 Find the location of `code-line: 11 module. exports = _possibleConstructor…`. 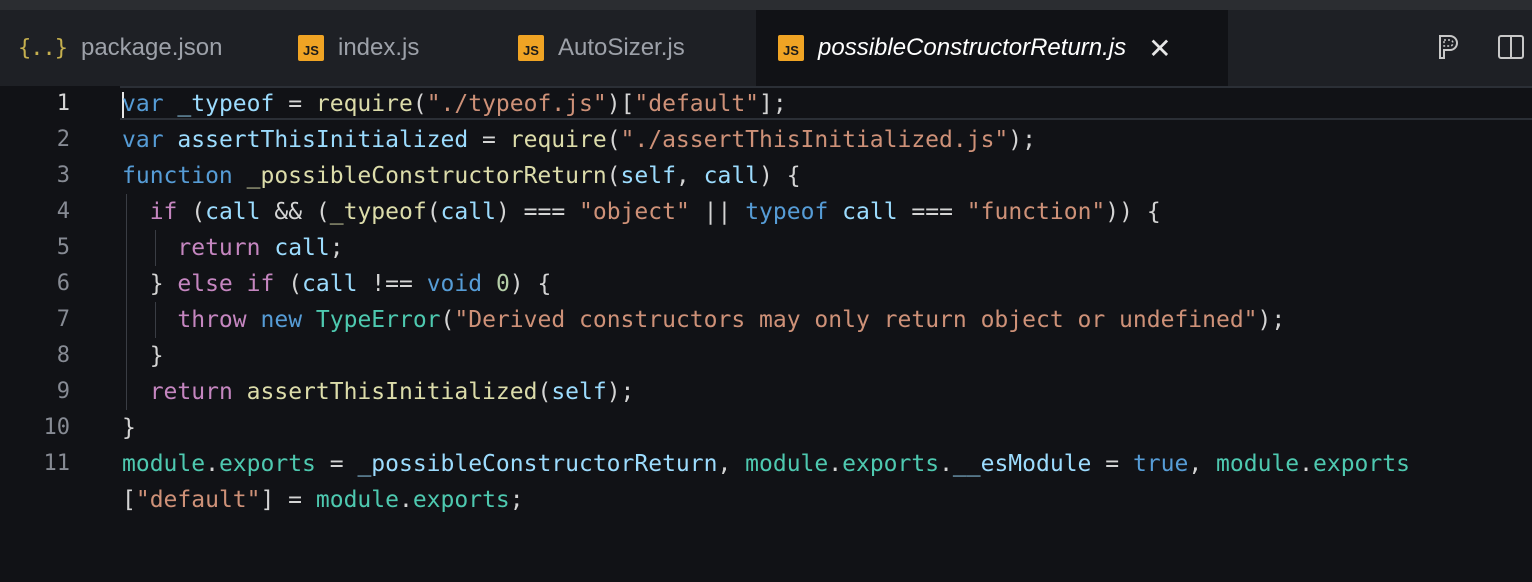

code-line: 11 module. exports = _possibleConstructor… is located at coordinates (766, 464).